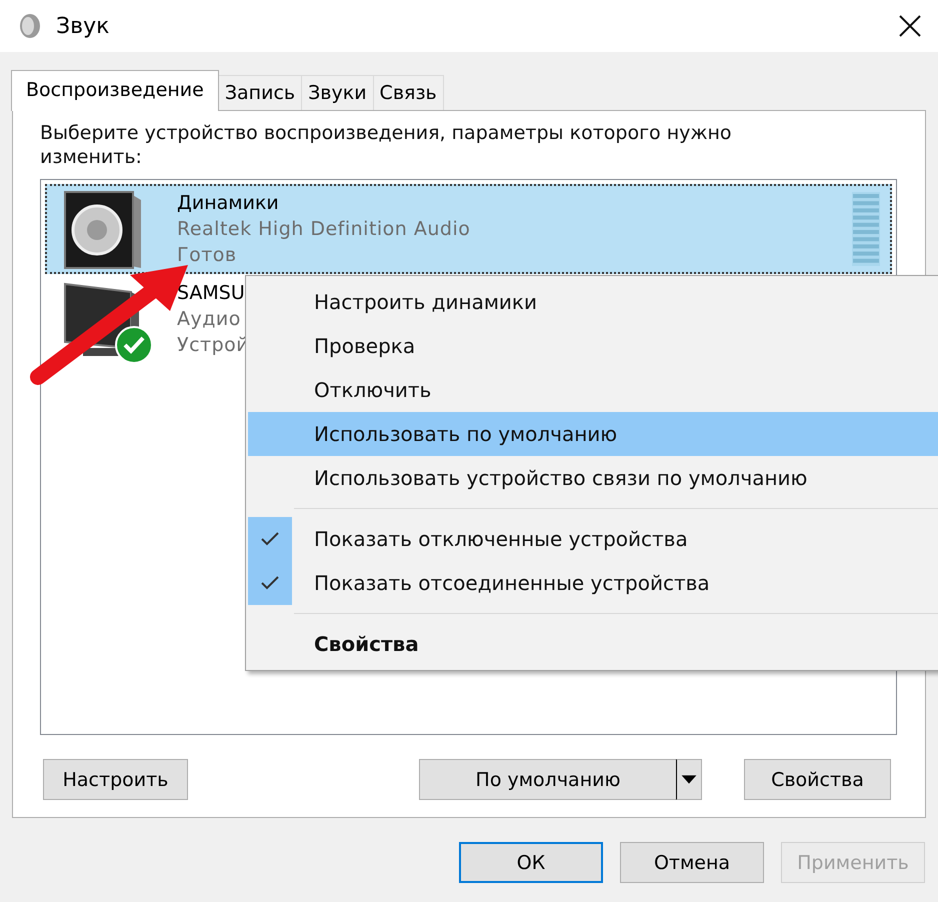  I want to click on device-driver: Realtek High Definition Audio, so click(323, 229).